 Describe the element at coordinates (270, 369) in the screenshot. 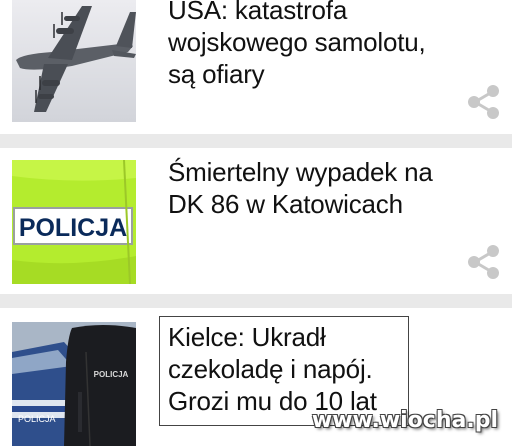

I see `headline-line: czekoladę i napój.` at that location.